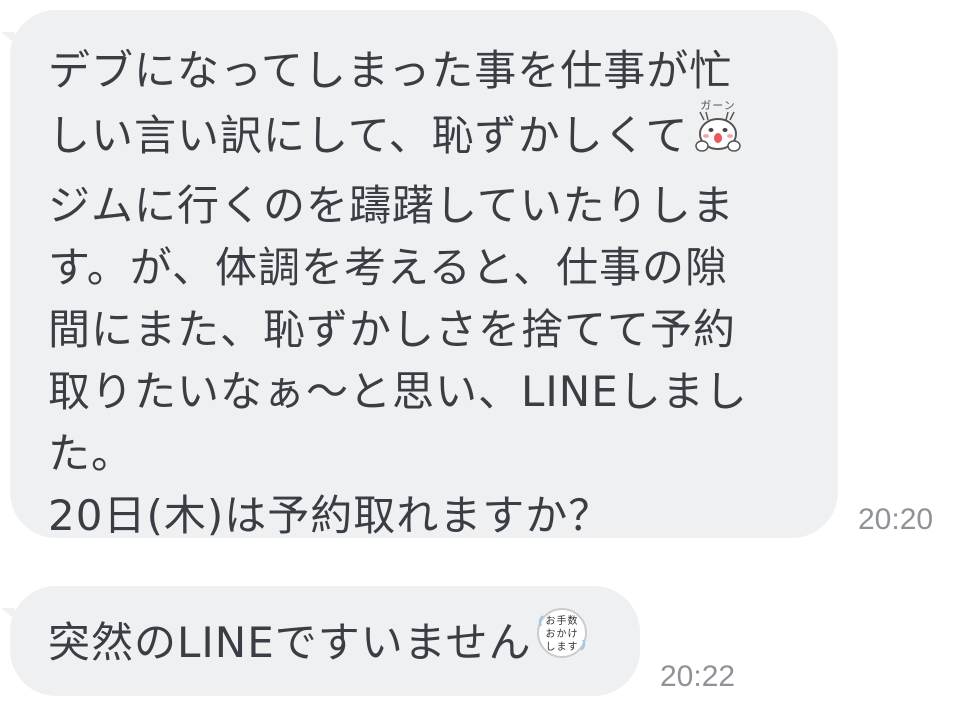  I want to click on message-line: 20日(木)は予約取れますか？, so click(330, 515).